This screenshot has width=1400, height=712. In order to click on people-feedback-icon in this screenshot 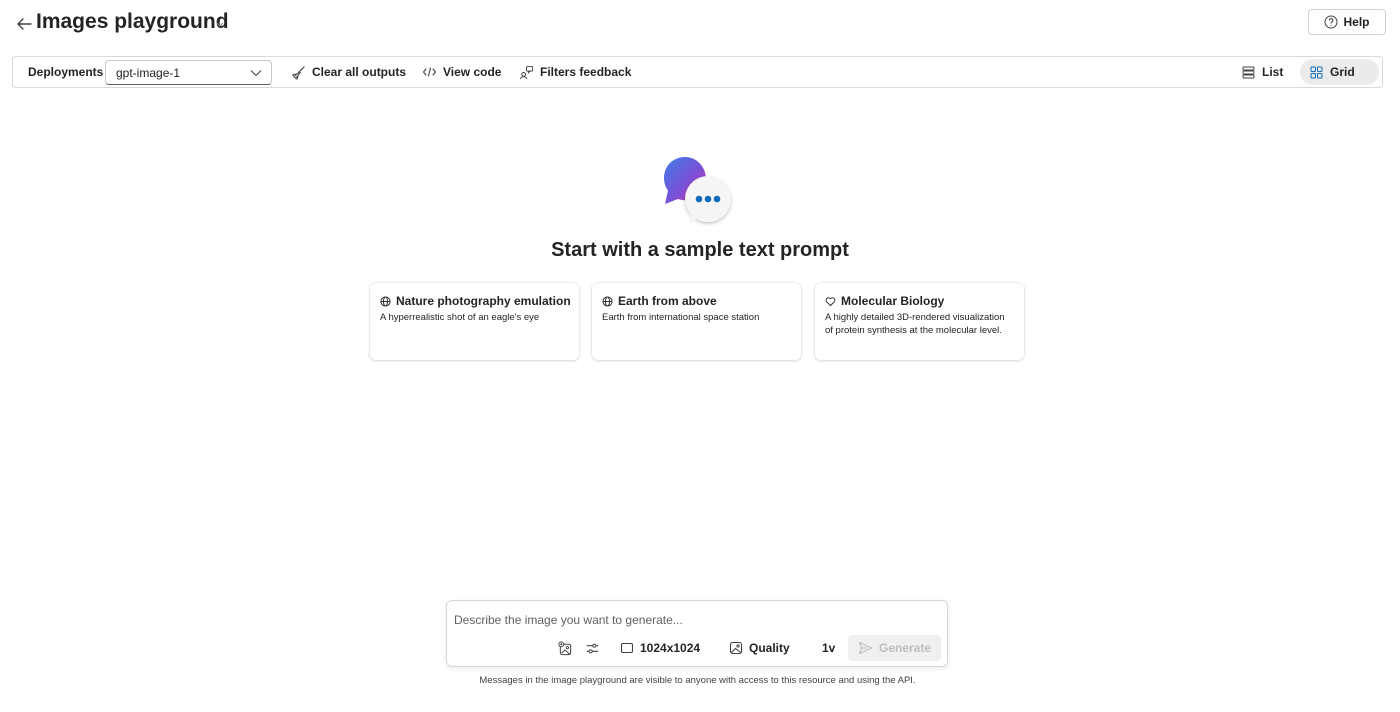, I will do `click(526, 72)`.